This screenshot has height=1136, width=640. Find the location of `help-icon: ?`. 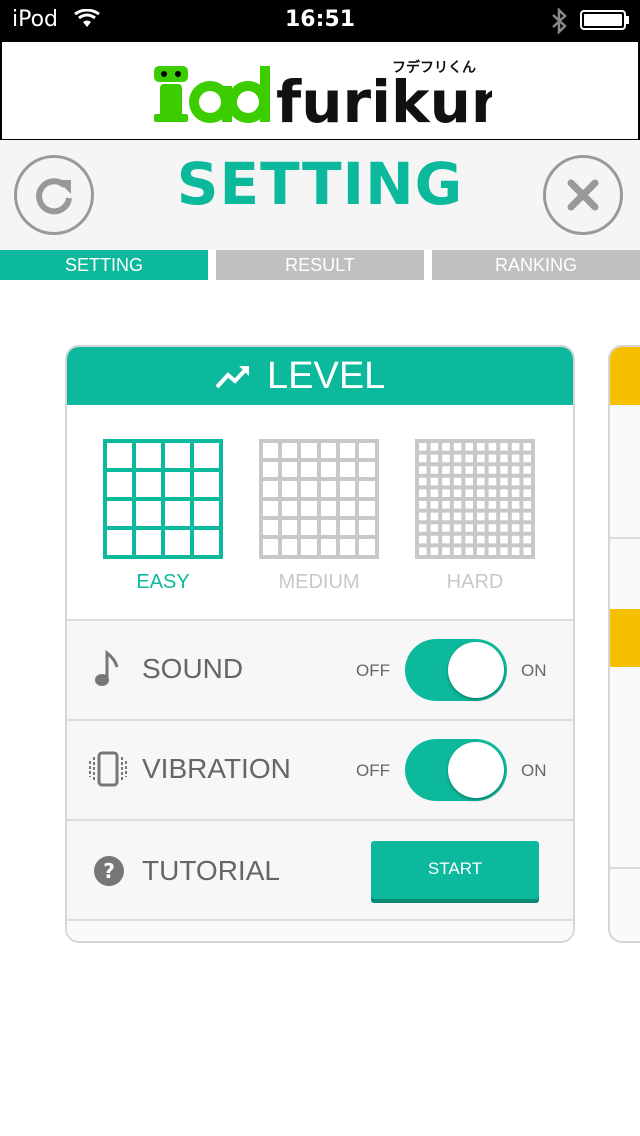

help-icon: ? is located at coordinates (109, 871).